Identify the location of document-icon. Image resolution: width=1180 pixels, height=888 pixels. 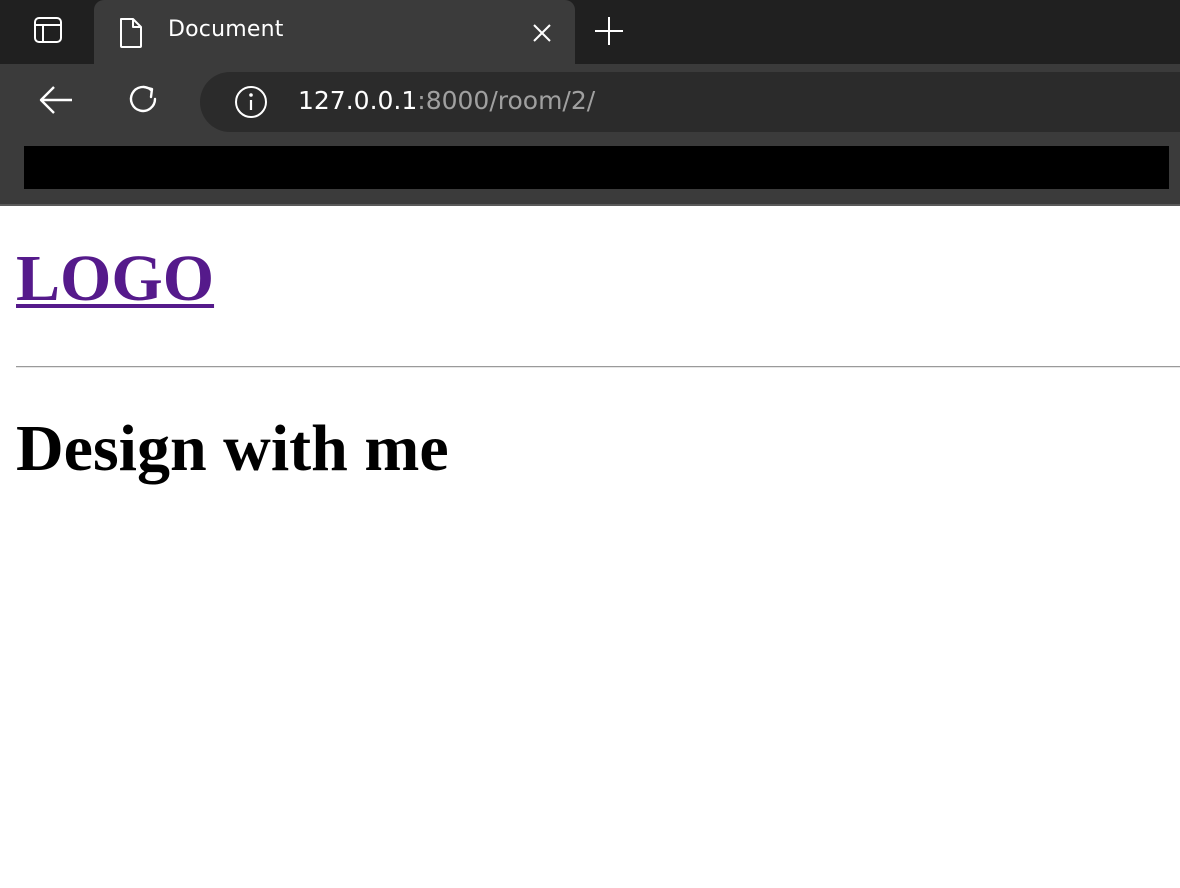
(131, 33).